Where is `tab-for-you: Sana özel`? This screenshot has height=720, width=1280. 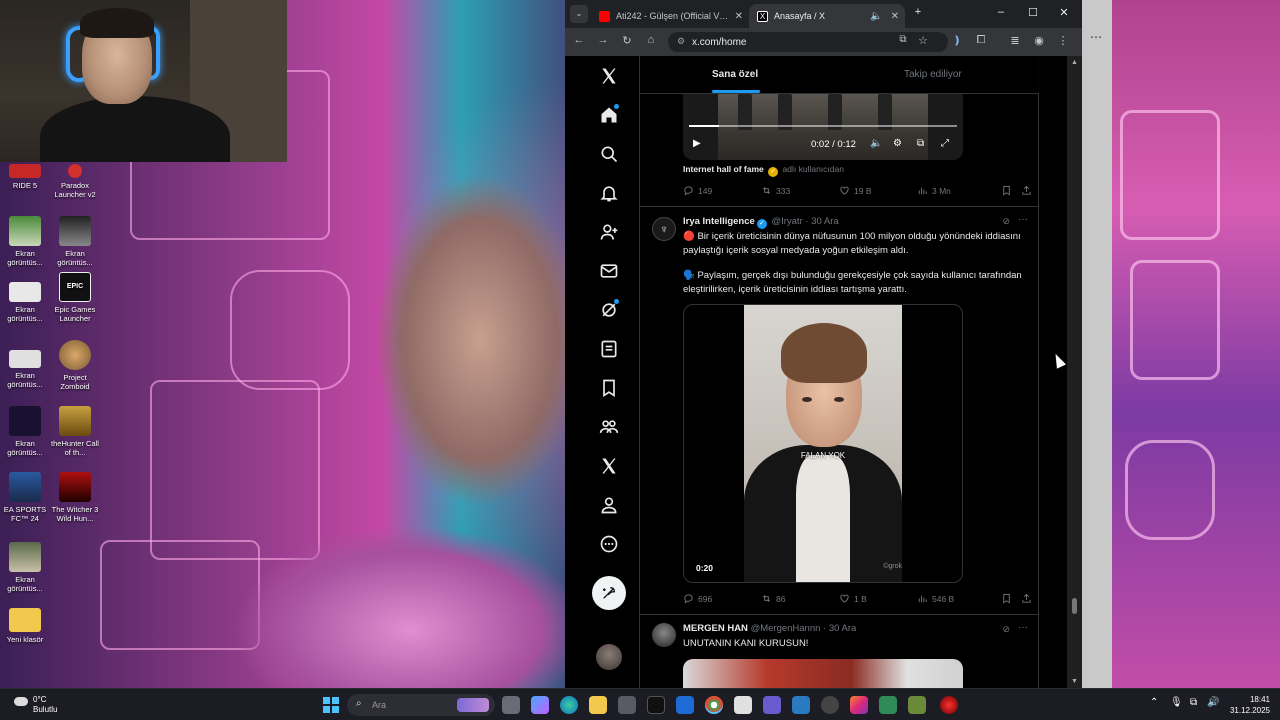 tab-for-you: Sana özel is located at coordinates (735, 74).